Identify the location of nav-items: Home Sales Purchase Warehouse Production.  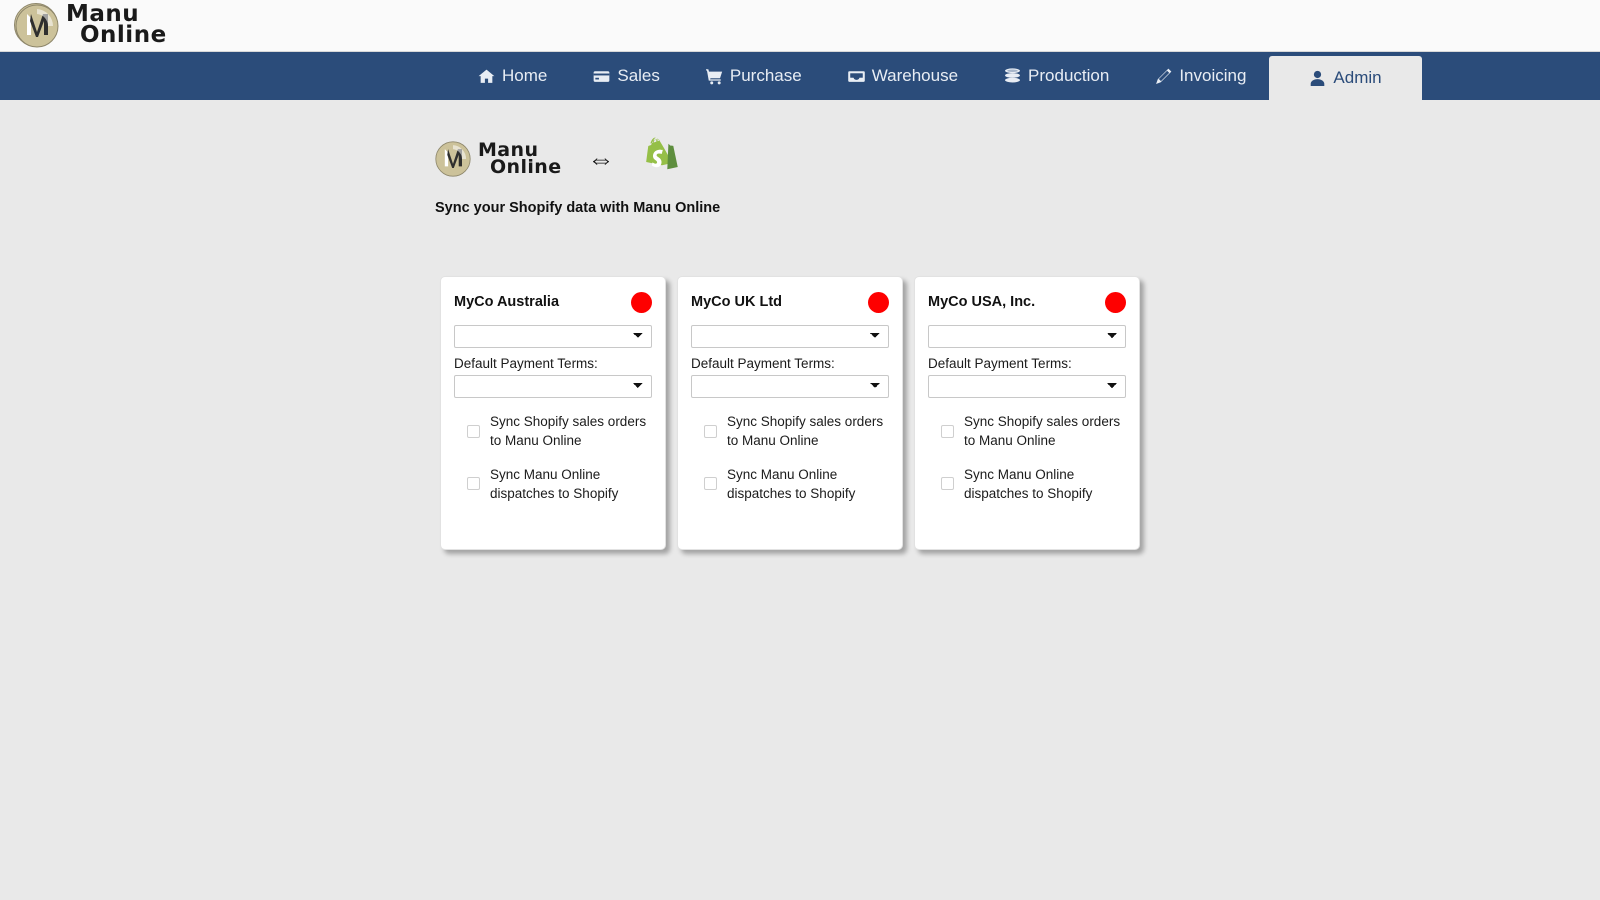
(938, 76).